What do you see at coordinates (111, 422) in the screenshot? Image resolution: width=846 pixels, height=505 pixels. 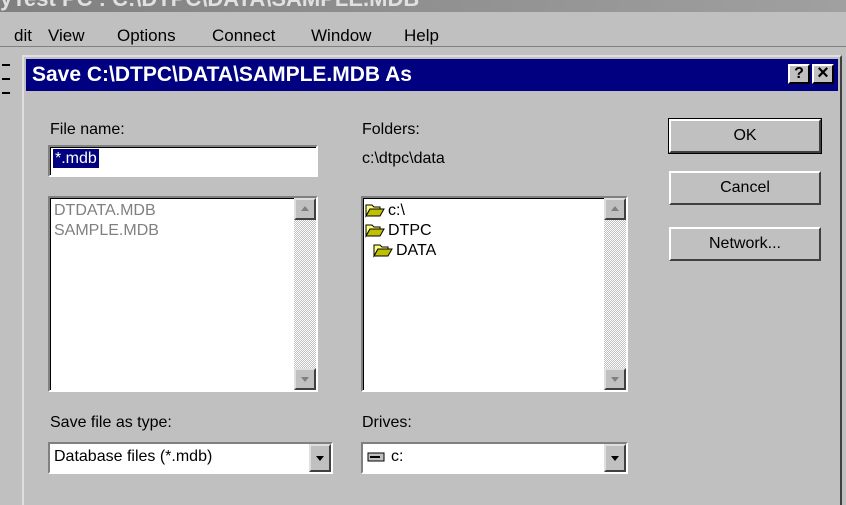 I see `save-type-label: Save file as type:` at bounding box center [111, 422].